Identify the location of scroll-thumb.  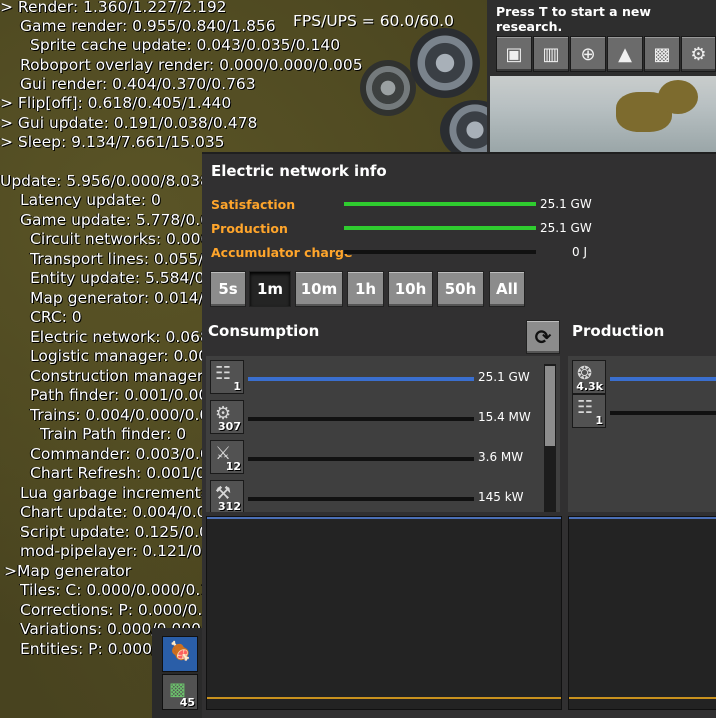
(550, 406).